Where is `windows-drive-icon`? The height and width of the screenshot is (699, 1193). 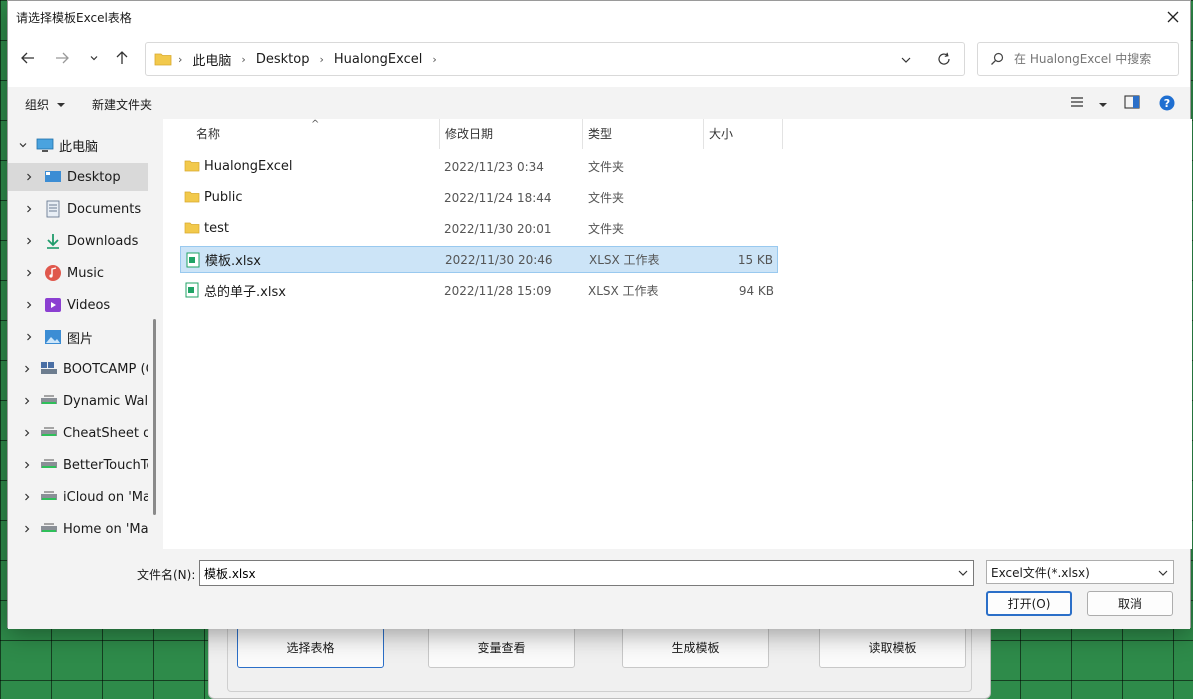 windows-drive-icon is located at coordinates (49, 368).